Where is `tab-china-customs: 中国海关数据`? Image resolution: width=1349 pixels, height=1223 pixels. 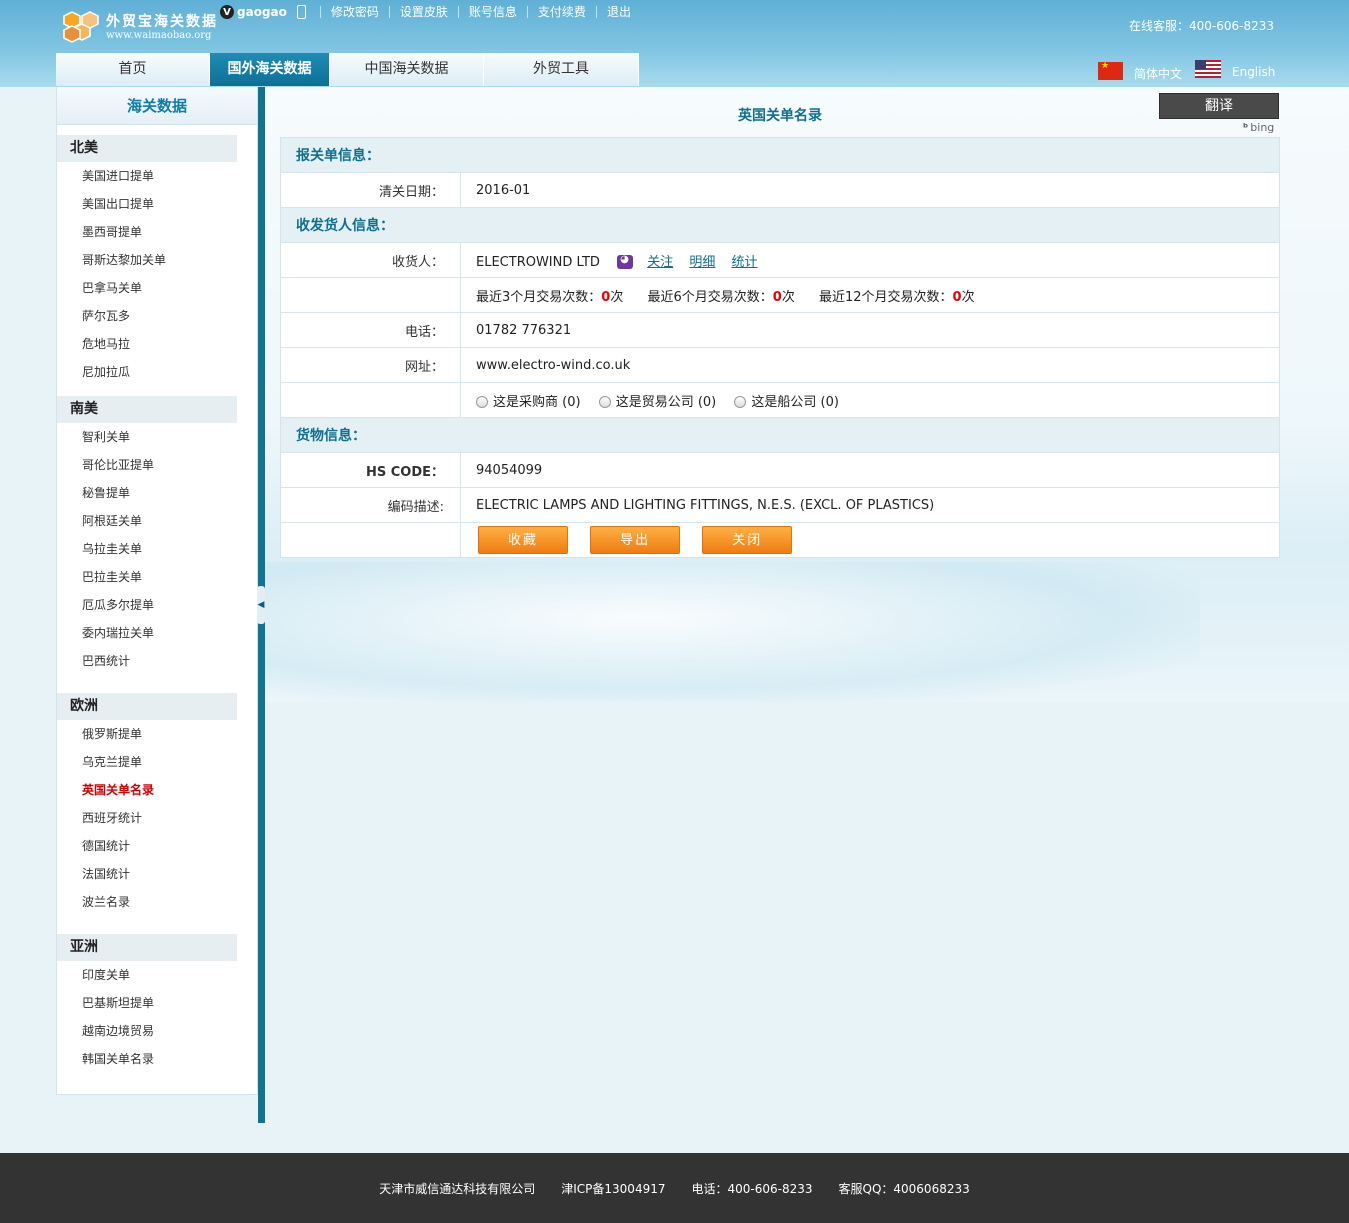
tab-china-customs: 中国海关数据 is located at coordinates (407, 69).